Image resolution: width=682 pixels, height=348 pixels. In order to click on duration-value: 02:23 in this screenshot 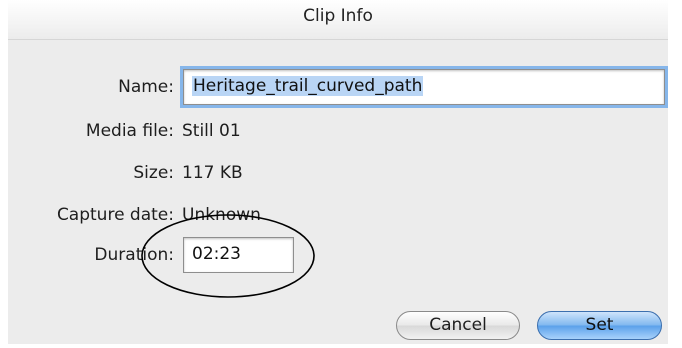, I will do `click(216, 254)`.